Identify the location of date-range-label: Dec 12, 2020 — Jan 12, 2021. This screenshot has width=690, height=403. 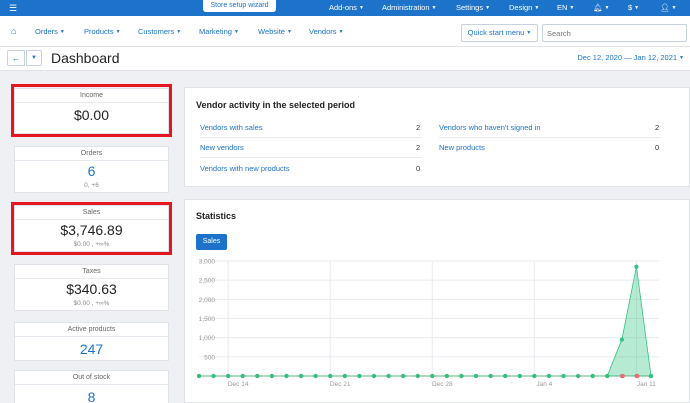
(627, 57).